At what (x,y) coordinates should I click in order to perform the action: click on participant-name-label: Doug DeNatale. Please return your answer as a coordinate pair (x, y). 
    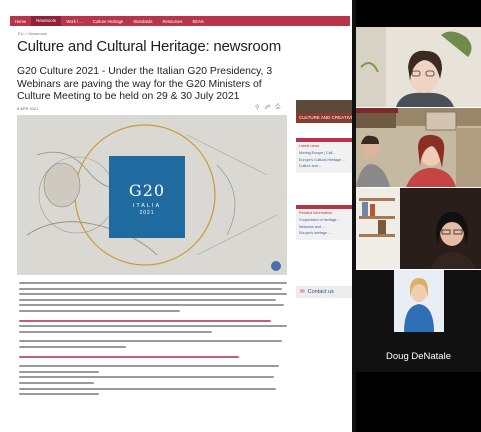
    Looking at the image, I should click on (418, 356).